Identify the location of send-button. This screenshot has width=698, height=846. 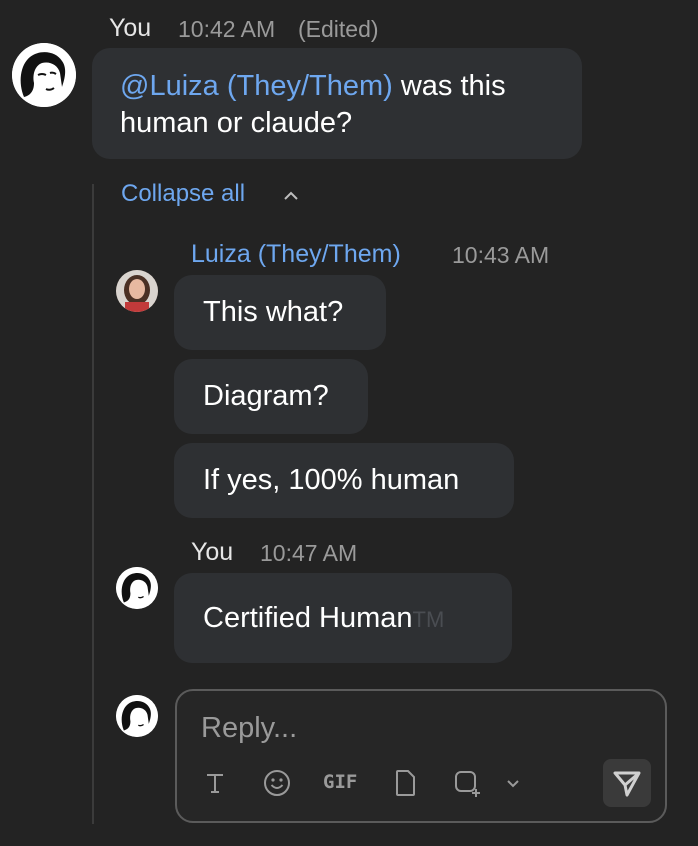
(627, 783).